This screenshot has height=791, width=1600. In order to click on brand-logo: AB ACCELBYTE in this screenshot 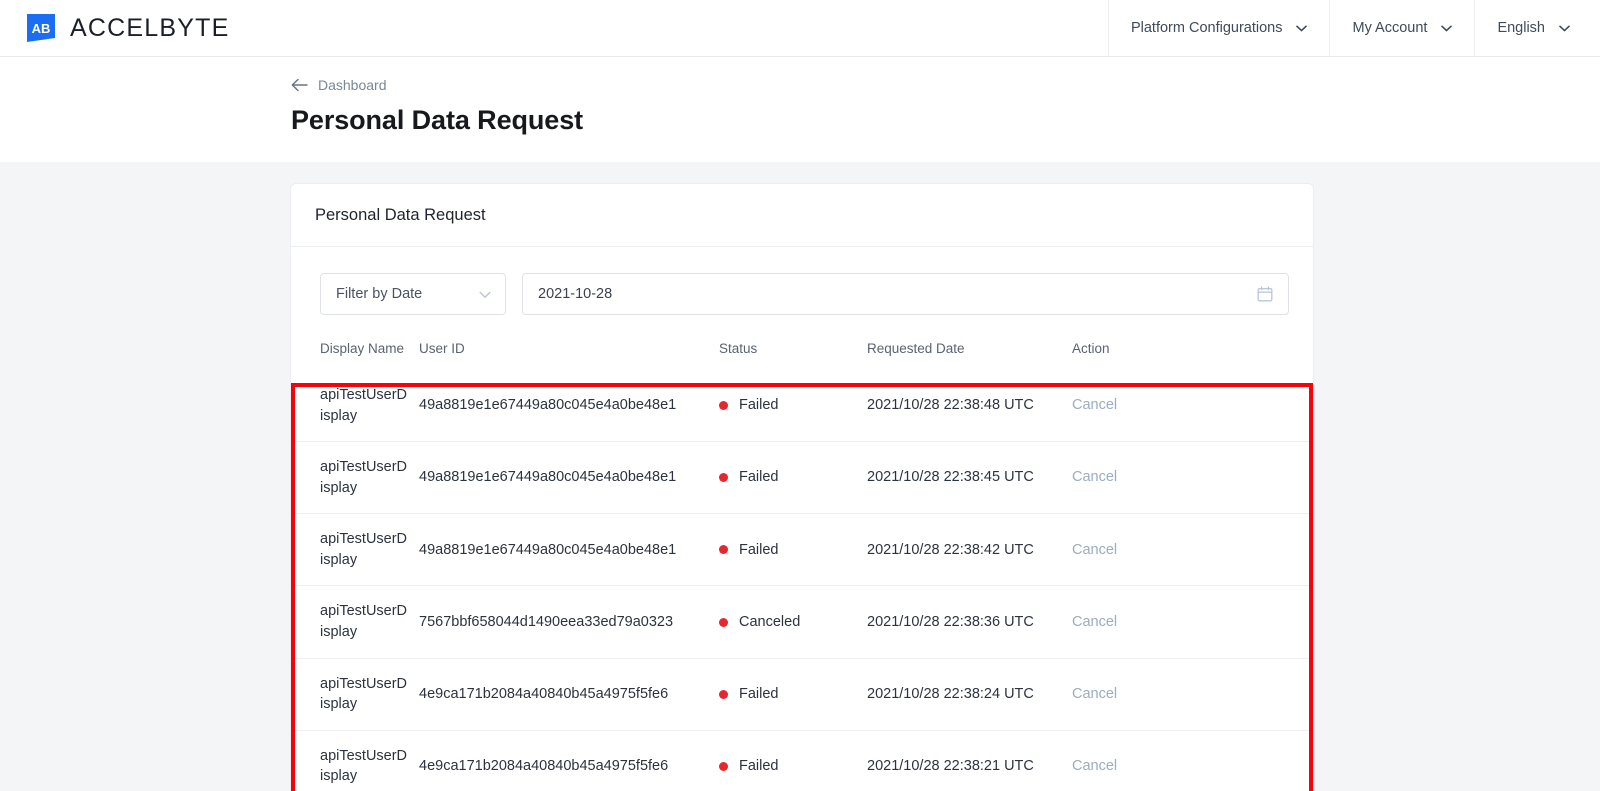, I will do `click(114, 28)`.